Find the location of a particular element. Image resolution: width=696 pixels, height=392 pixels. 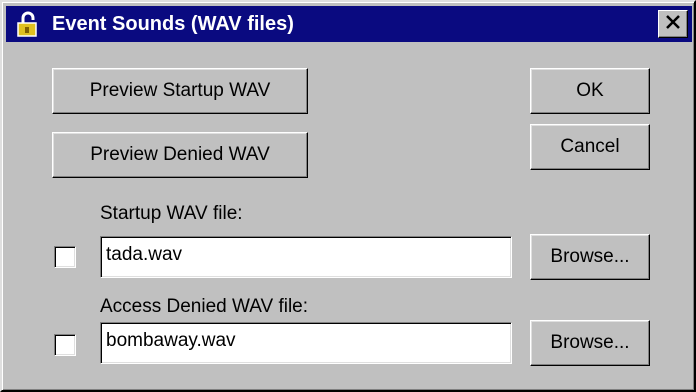

startup-wav-label: Startup WAV file: is located at coordinates (171, 213).